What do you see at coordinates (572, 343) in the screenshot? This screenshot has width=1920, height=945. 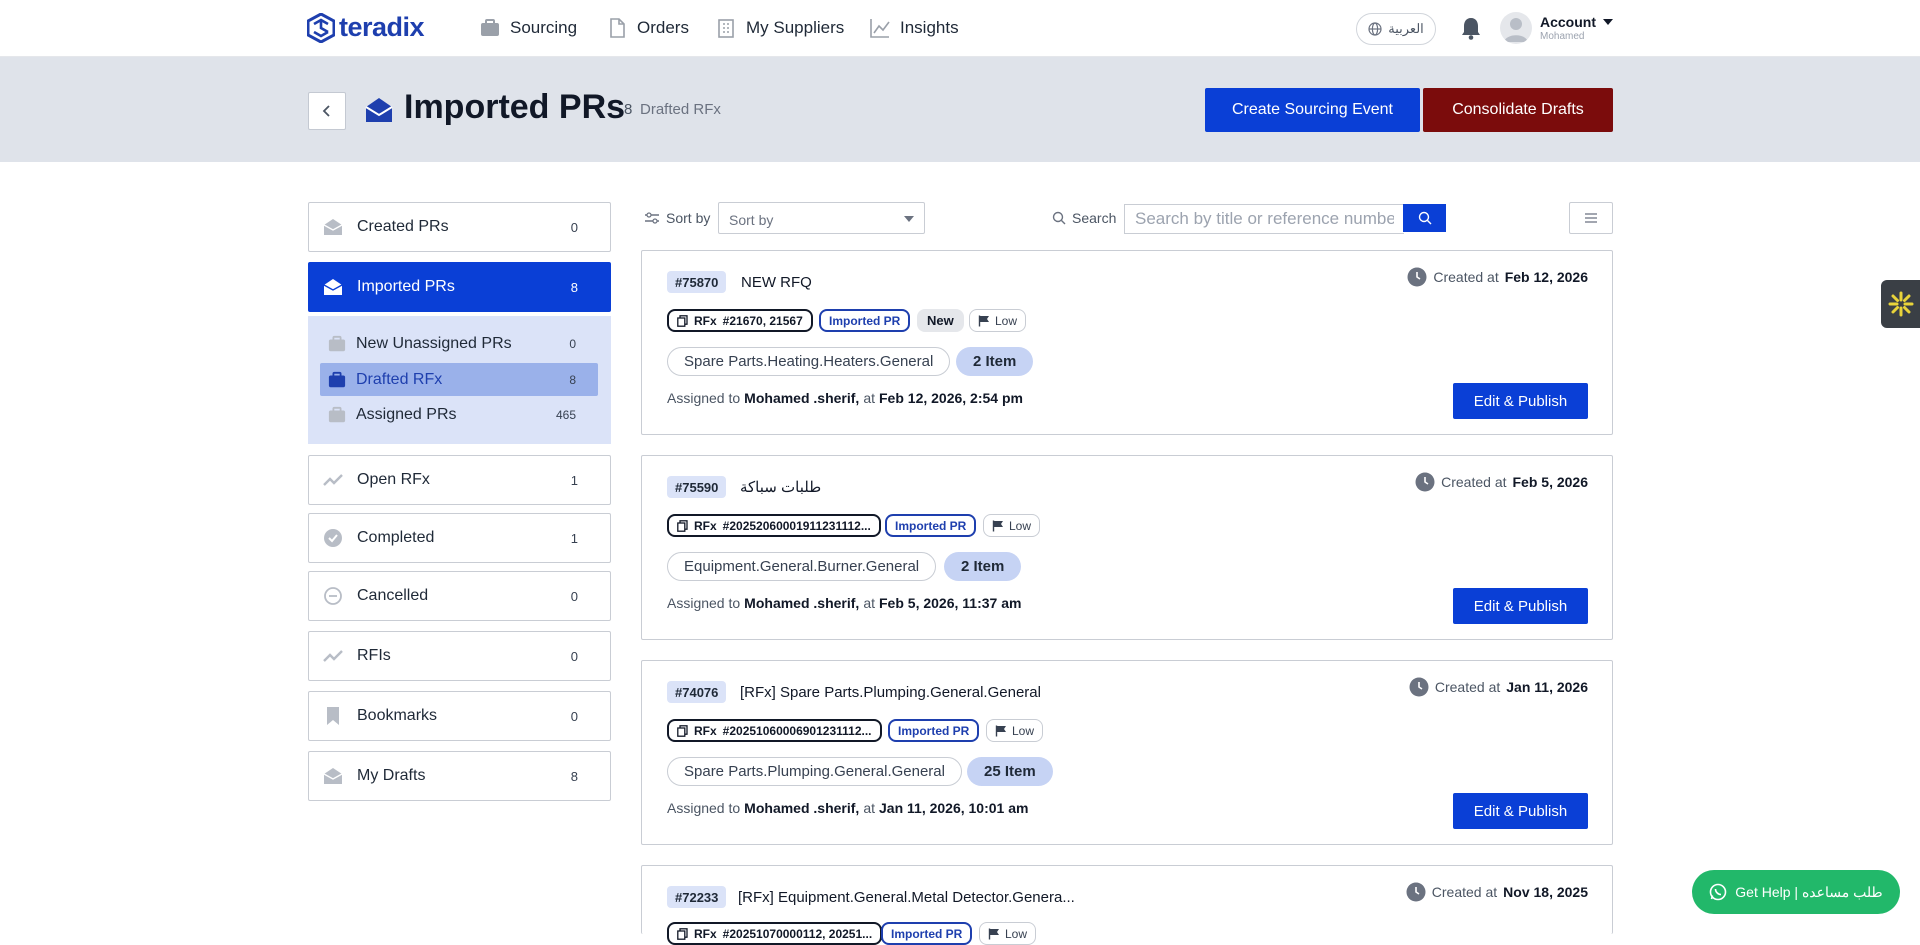 I see `submenu-item-count: 0` at bounding box center [572, 343].